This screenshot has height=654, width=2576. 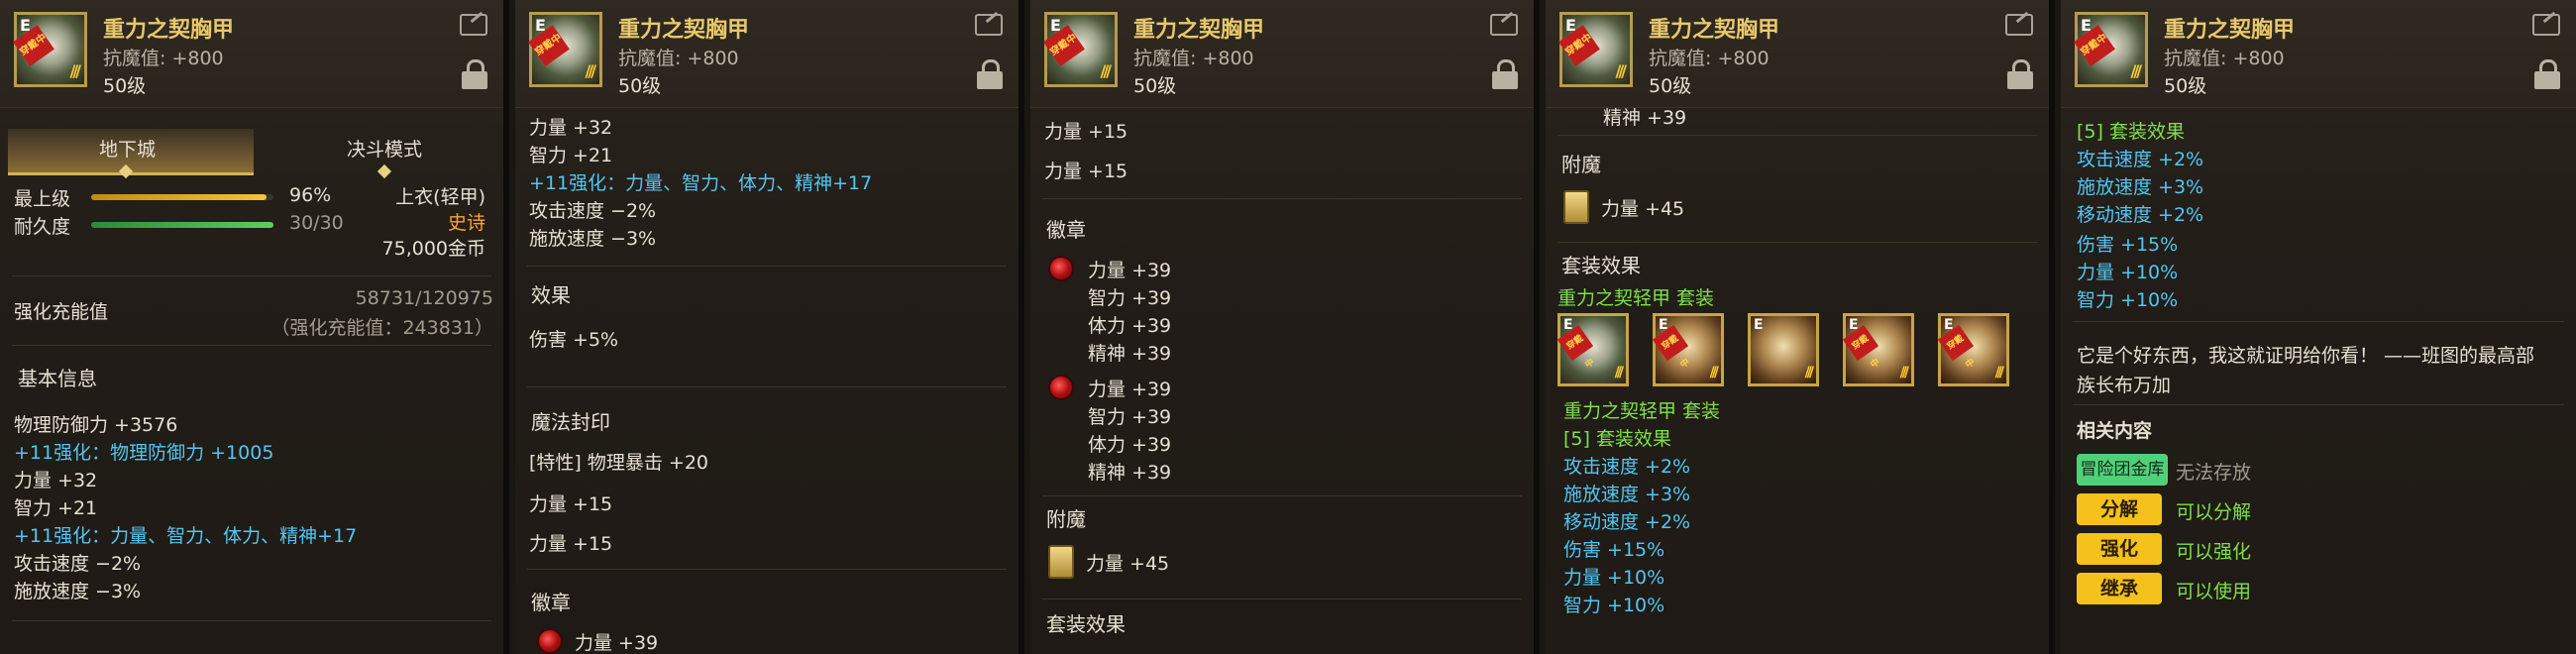 What do you see at coordinates (78, 564) in the screenshot?
I see `stat-atk-speed: 攻击速度 −2%` at bounding box center [78, 564].